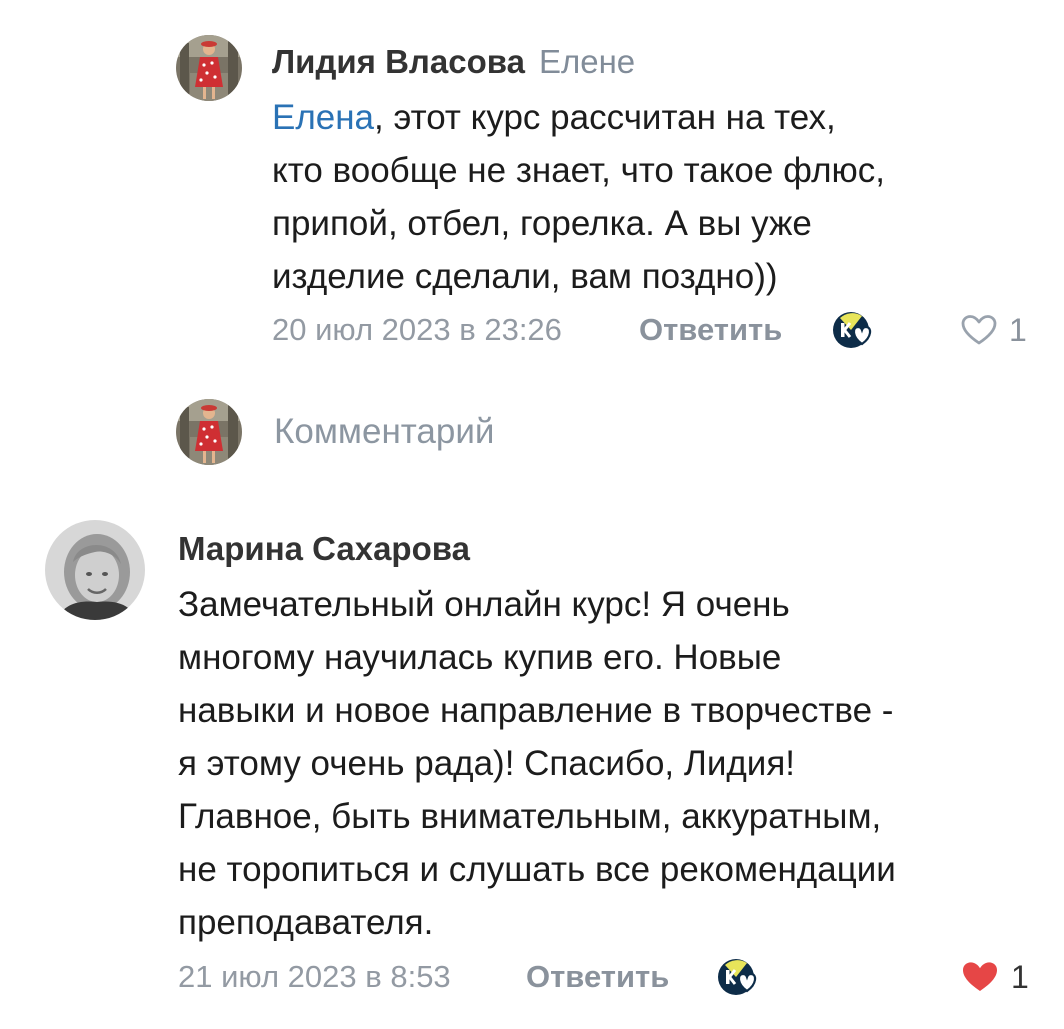  I want to click on heart-outline-icon, so click(979, 330).